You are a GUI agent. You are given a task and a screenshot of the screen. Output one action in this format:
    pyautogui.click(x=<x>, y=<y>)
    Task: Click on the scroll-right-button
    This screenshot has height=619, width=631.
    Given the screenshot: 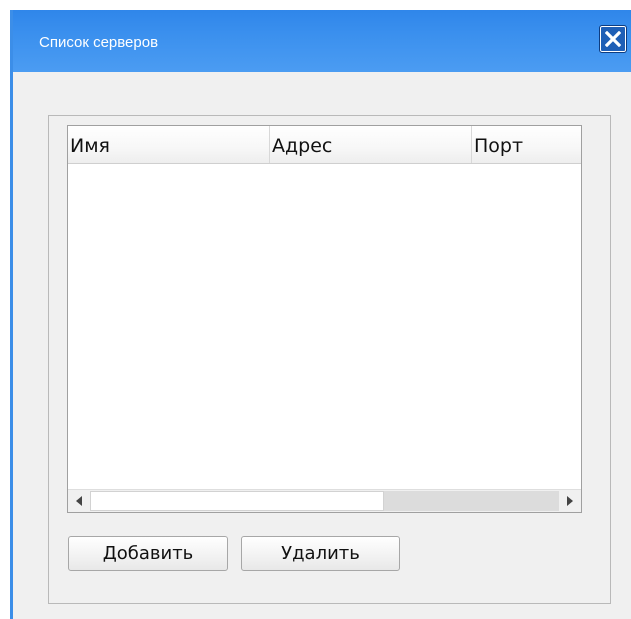 What is the action you would take?
    pyautogui.click(x=570, y=501)
    